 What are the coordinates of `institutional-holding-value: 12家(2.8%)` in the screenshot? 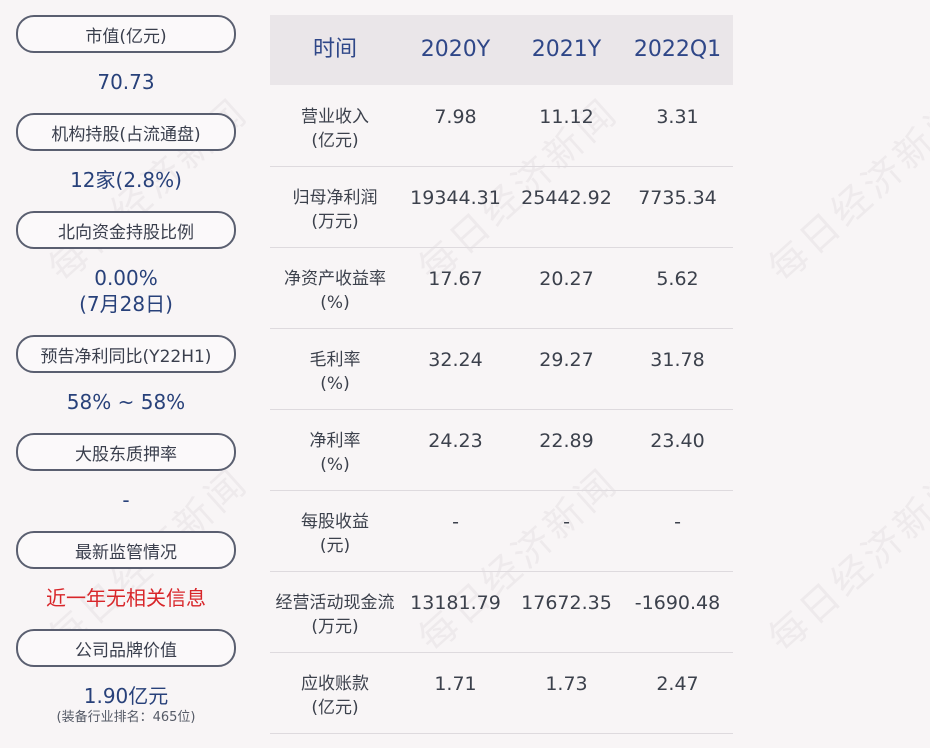 It's located at (126, 180).